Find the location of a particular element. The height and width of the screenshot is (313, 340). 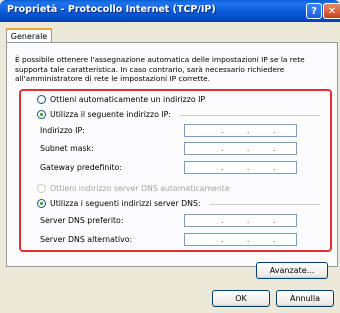

close-icon: ✕ is located at coordinates (332, 11).